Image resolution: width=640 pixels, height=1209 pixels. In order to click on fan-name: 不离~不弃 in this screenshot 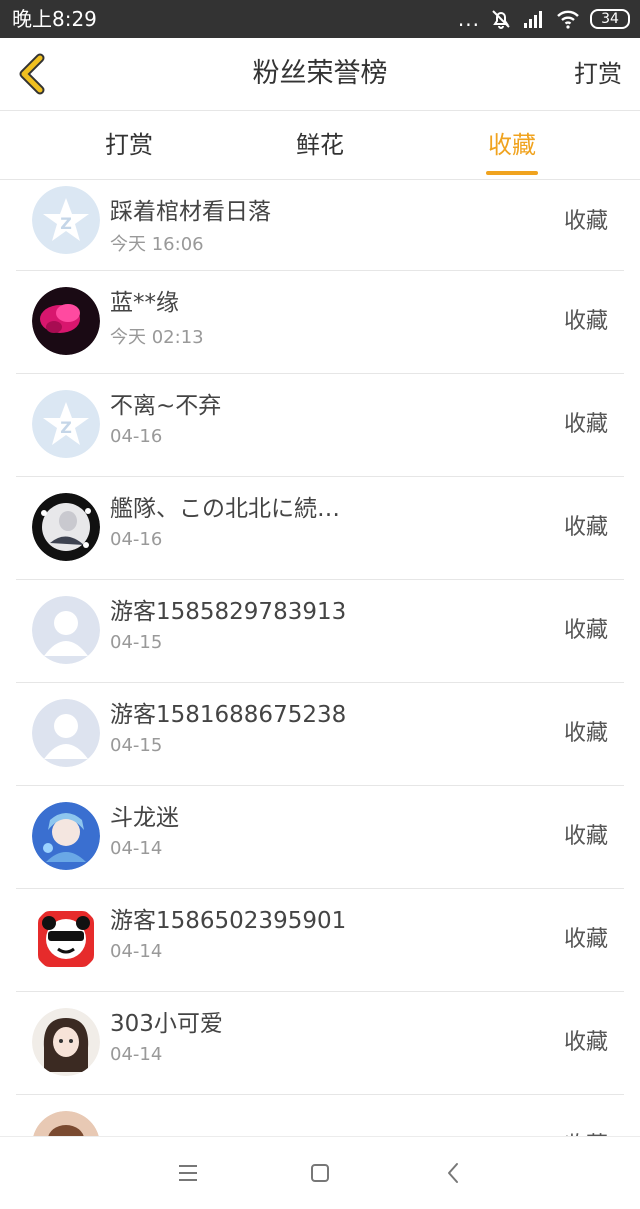, I will do `click(166, 406)`.